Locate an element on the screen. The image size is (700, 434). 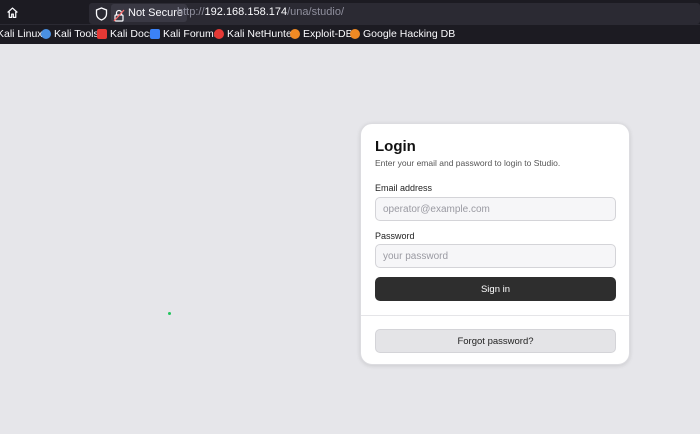
bookmark-kali-linux: Kali Linux is located at coordinates (21, 34).